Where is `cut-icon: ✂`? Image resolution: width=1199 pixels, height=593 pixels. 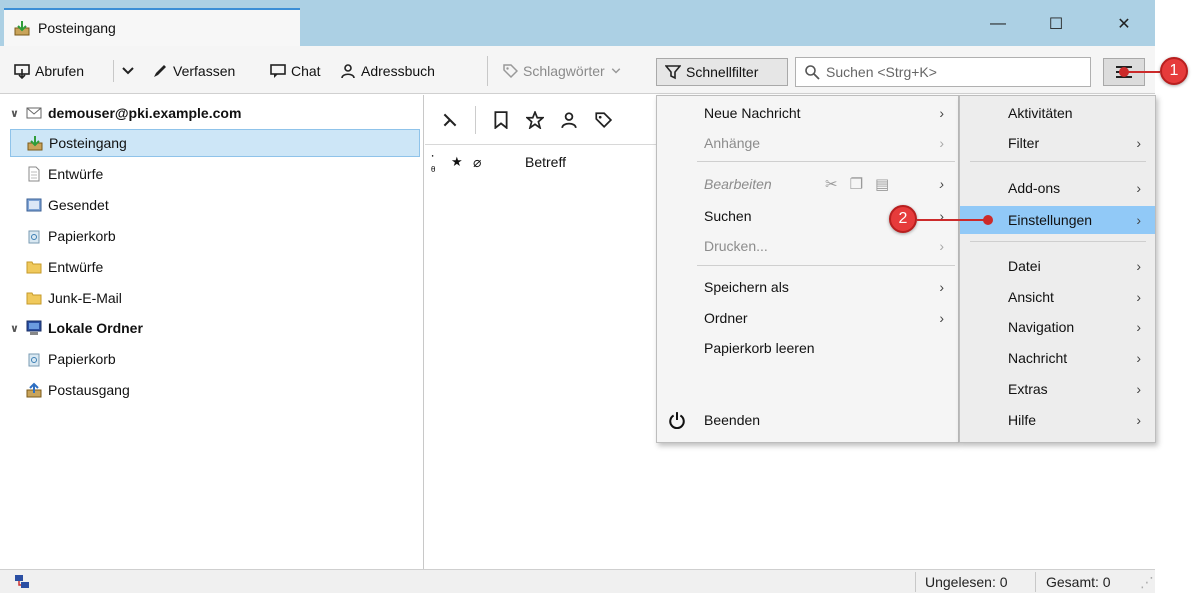
cut-icon: ✂ is located at coordinates (831, 184).